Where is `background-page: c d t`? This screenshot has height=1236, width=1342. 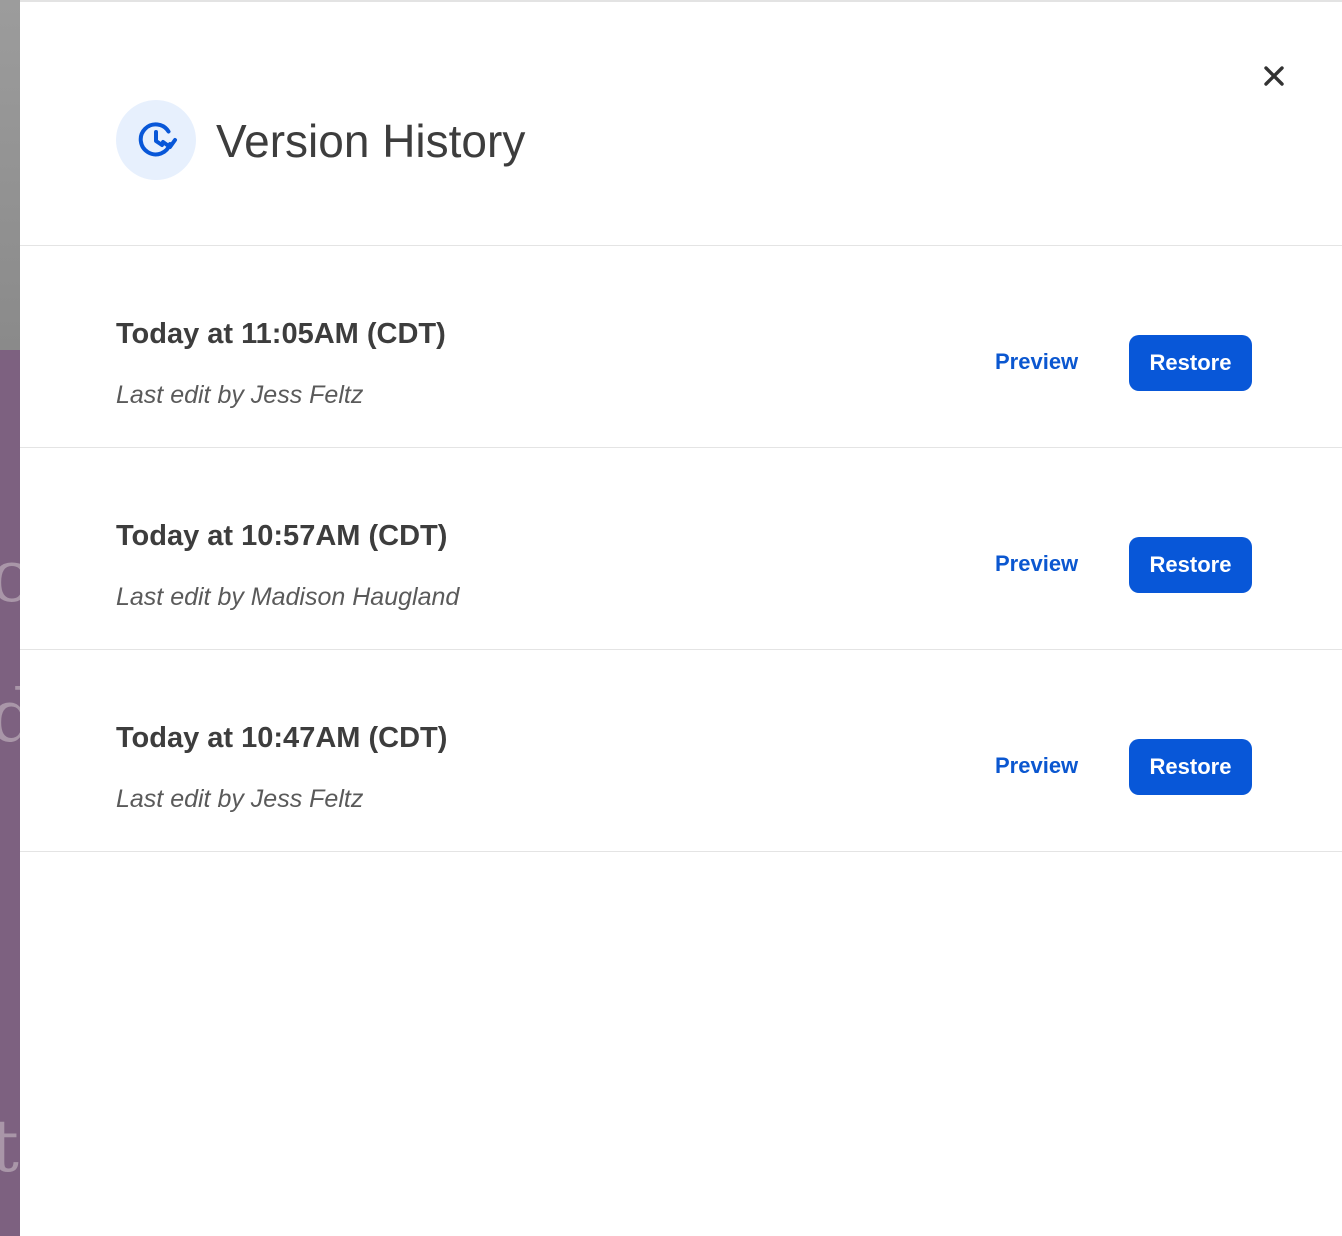
background-page: c d t is located at coordinates (10, 618).